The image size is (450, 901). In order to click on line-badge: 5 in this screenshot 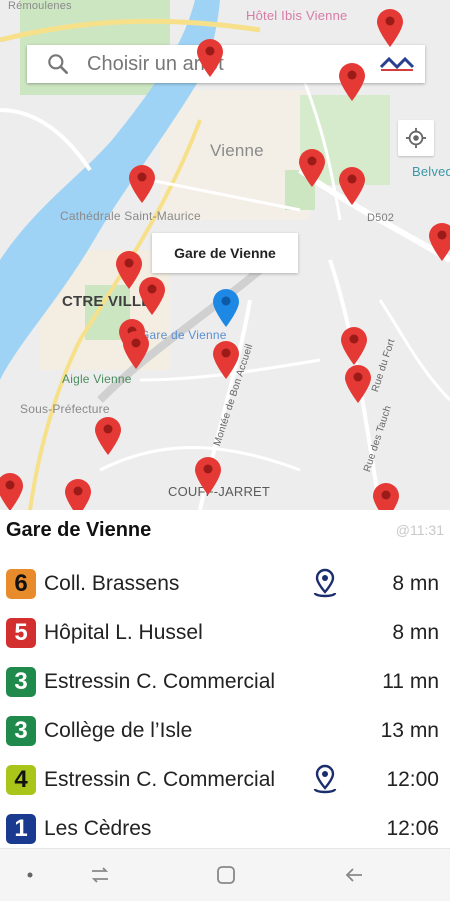, I will do `click(21, 632)`.